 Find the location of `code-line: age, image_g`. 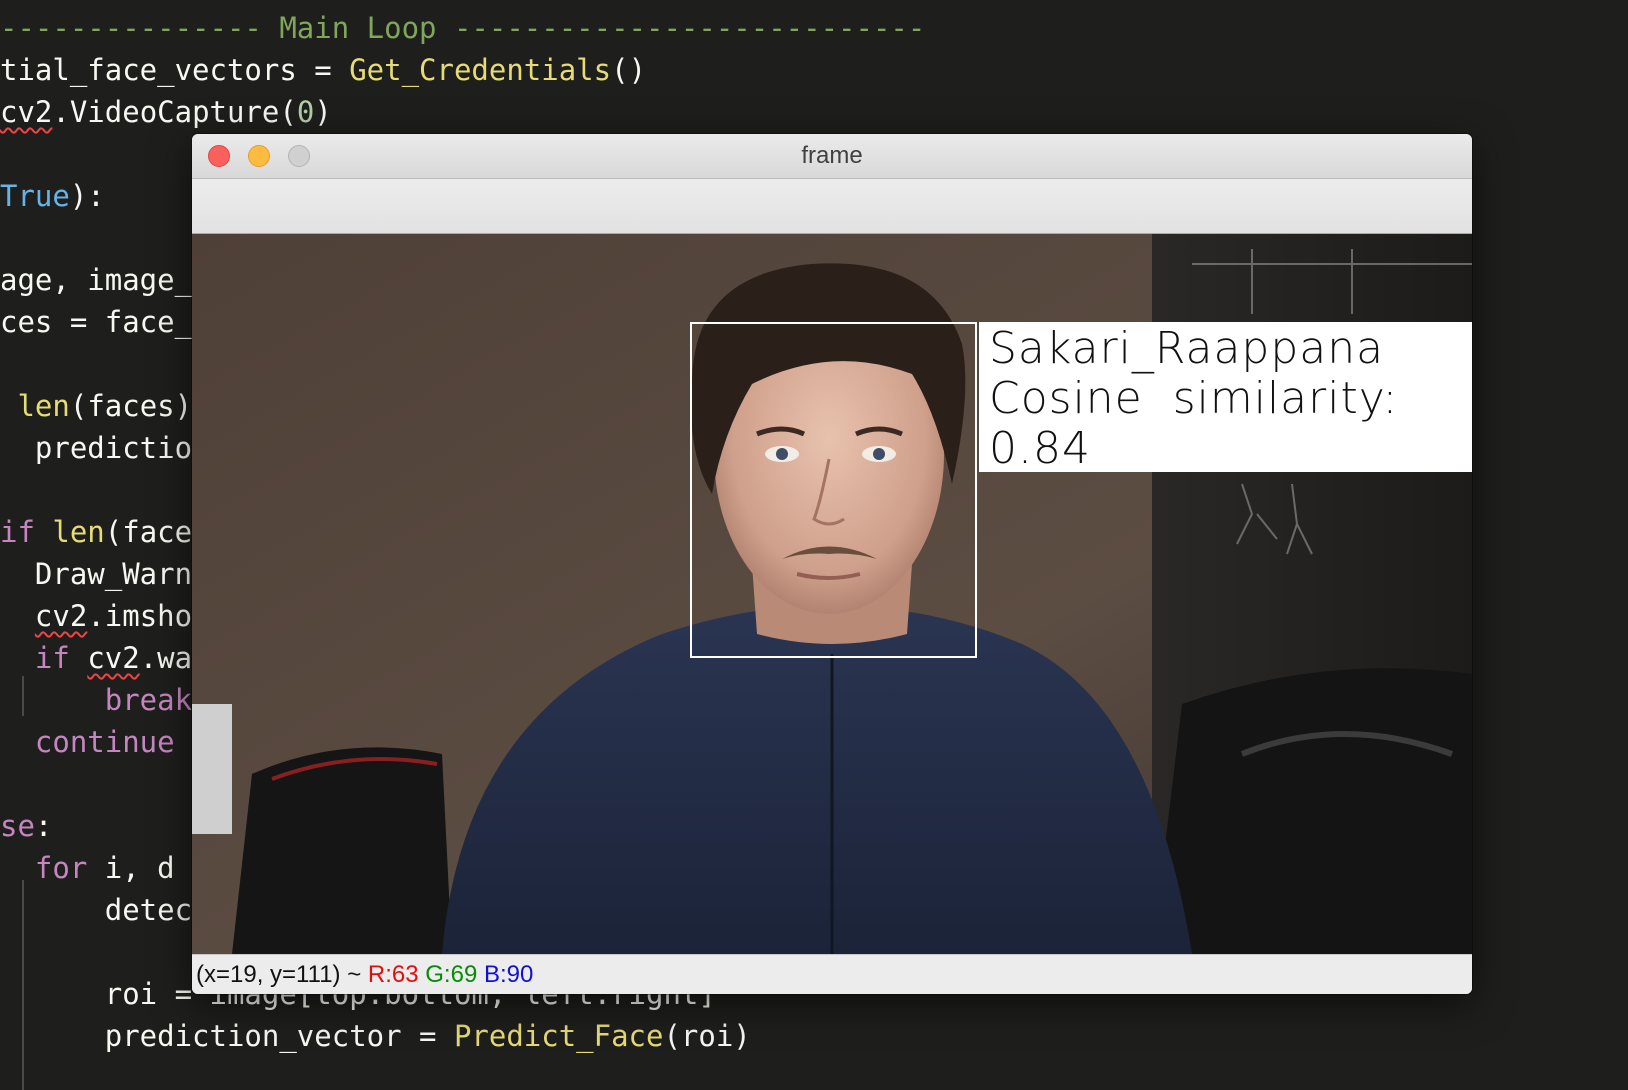

code-line: age, image_g is located at coordinates (105, 280).